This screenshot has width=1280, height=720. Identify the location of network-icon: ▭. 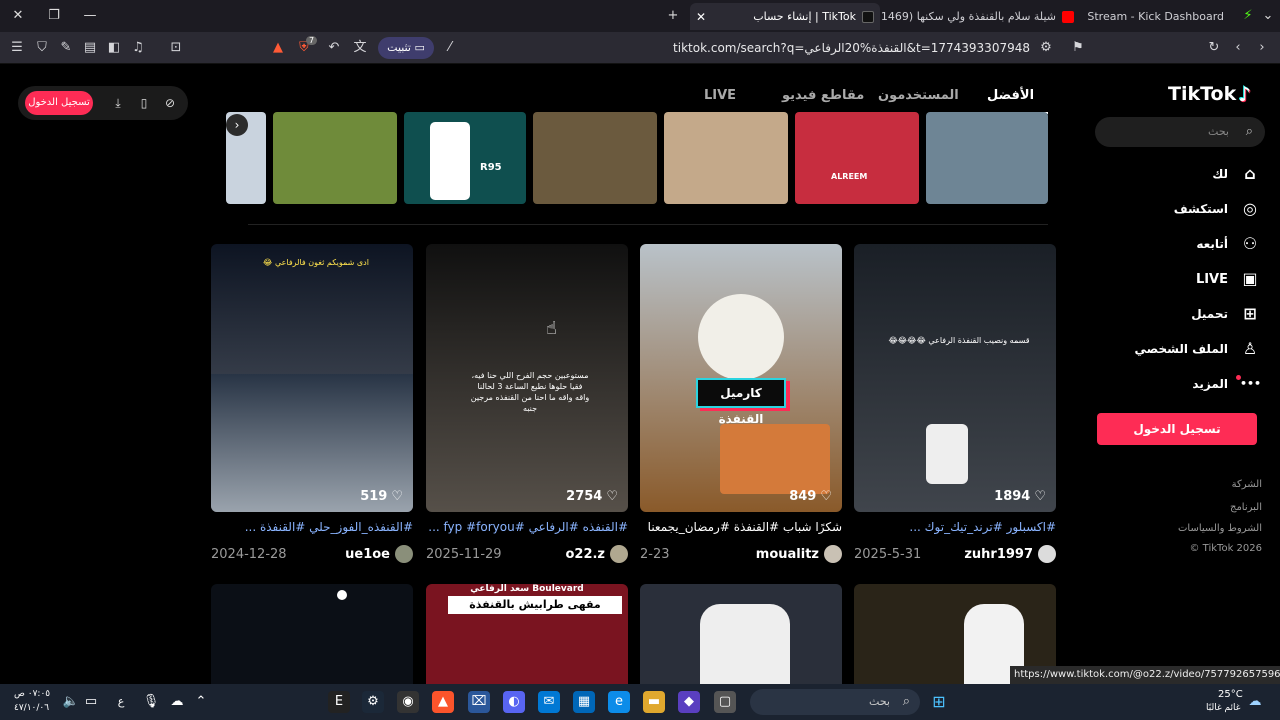
(91, 702).